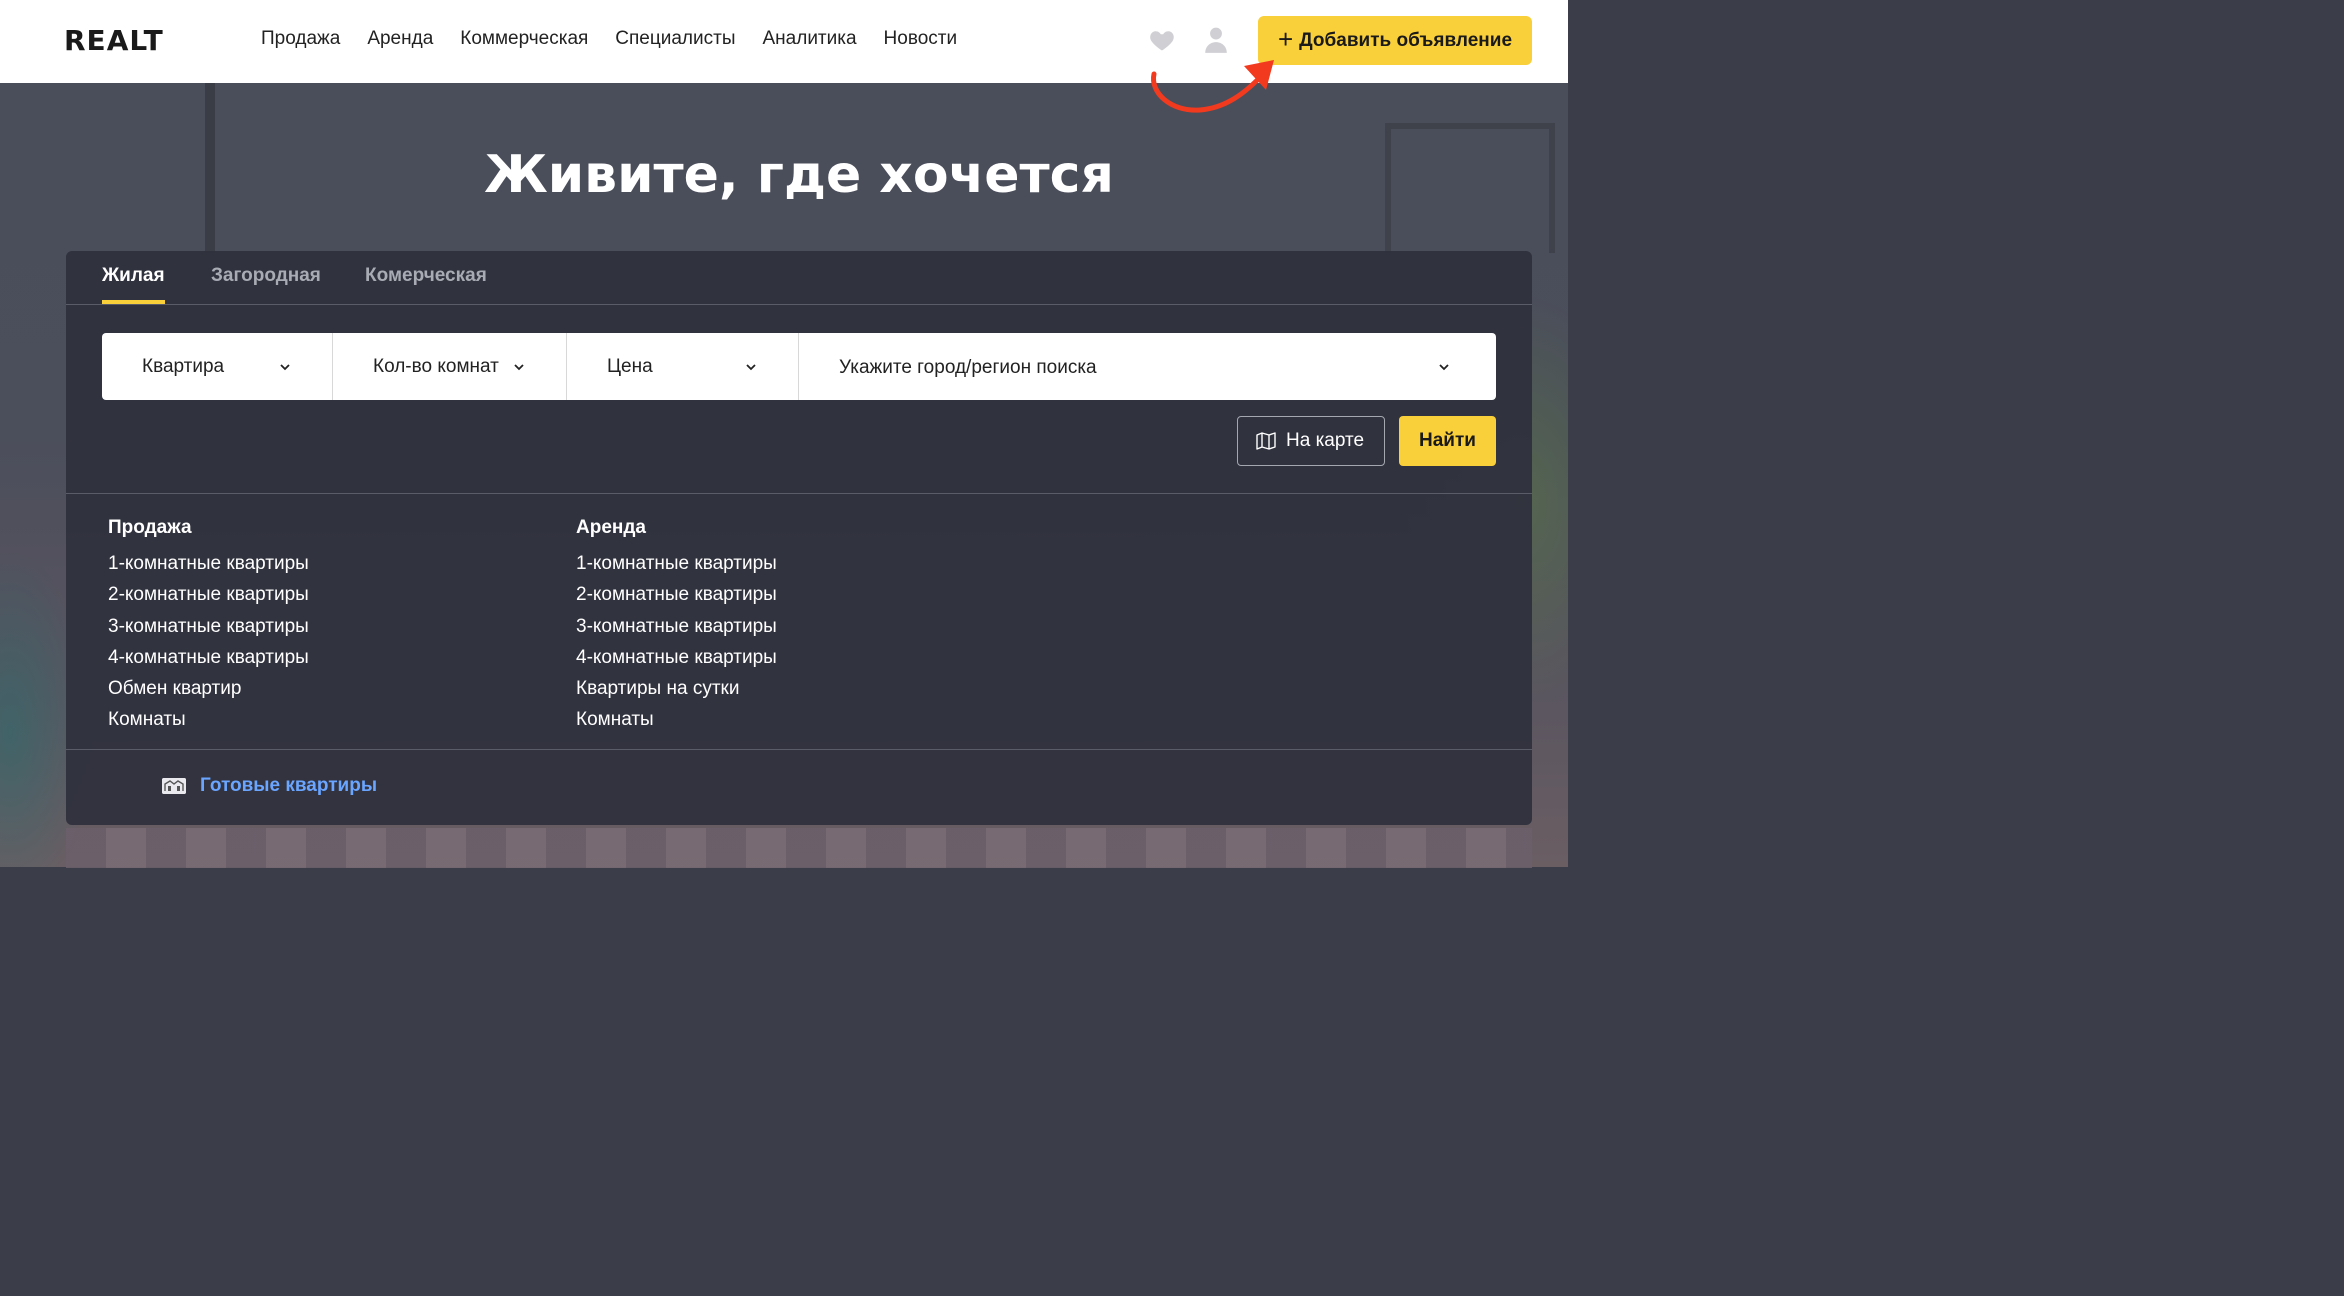 Image resolution: width=2344 pixels, height=1296 pixels. I want to click on rent-link-3-room: 3-комнатные квартиры, so click(676, 631).